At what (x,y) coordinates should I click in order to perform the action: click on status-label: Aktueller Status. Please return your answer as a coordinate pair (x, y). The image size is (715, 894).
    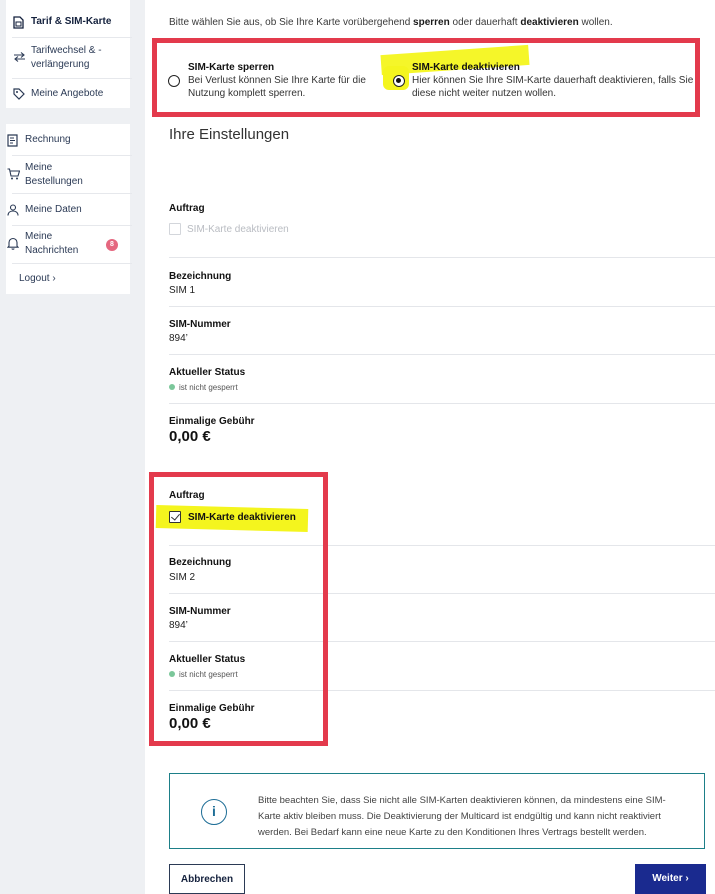
    Looking at the image, I should click on (207, 372).